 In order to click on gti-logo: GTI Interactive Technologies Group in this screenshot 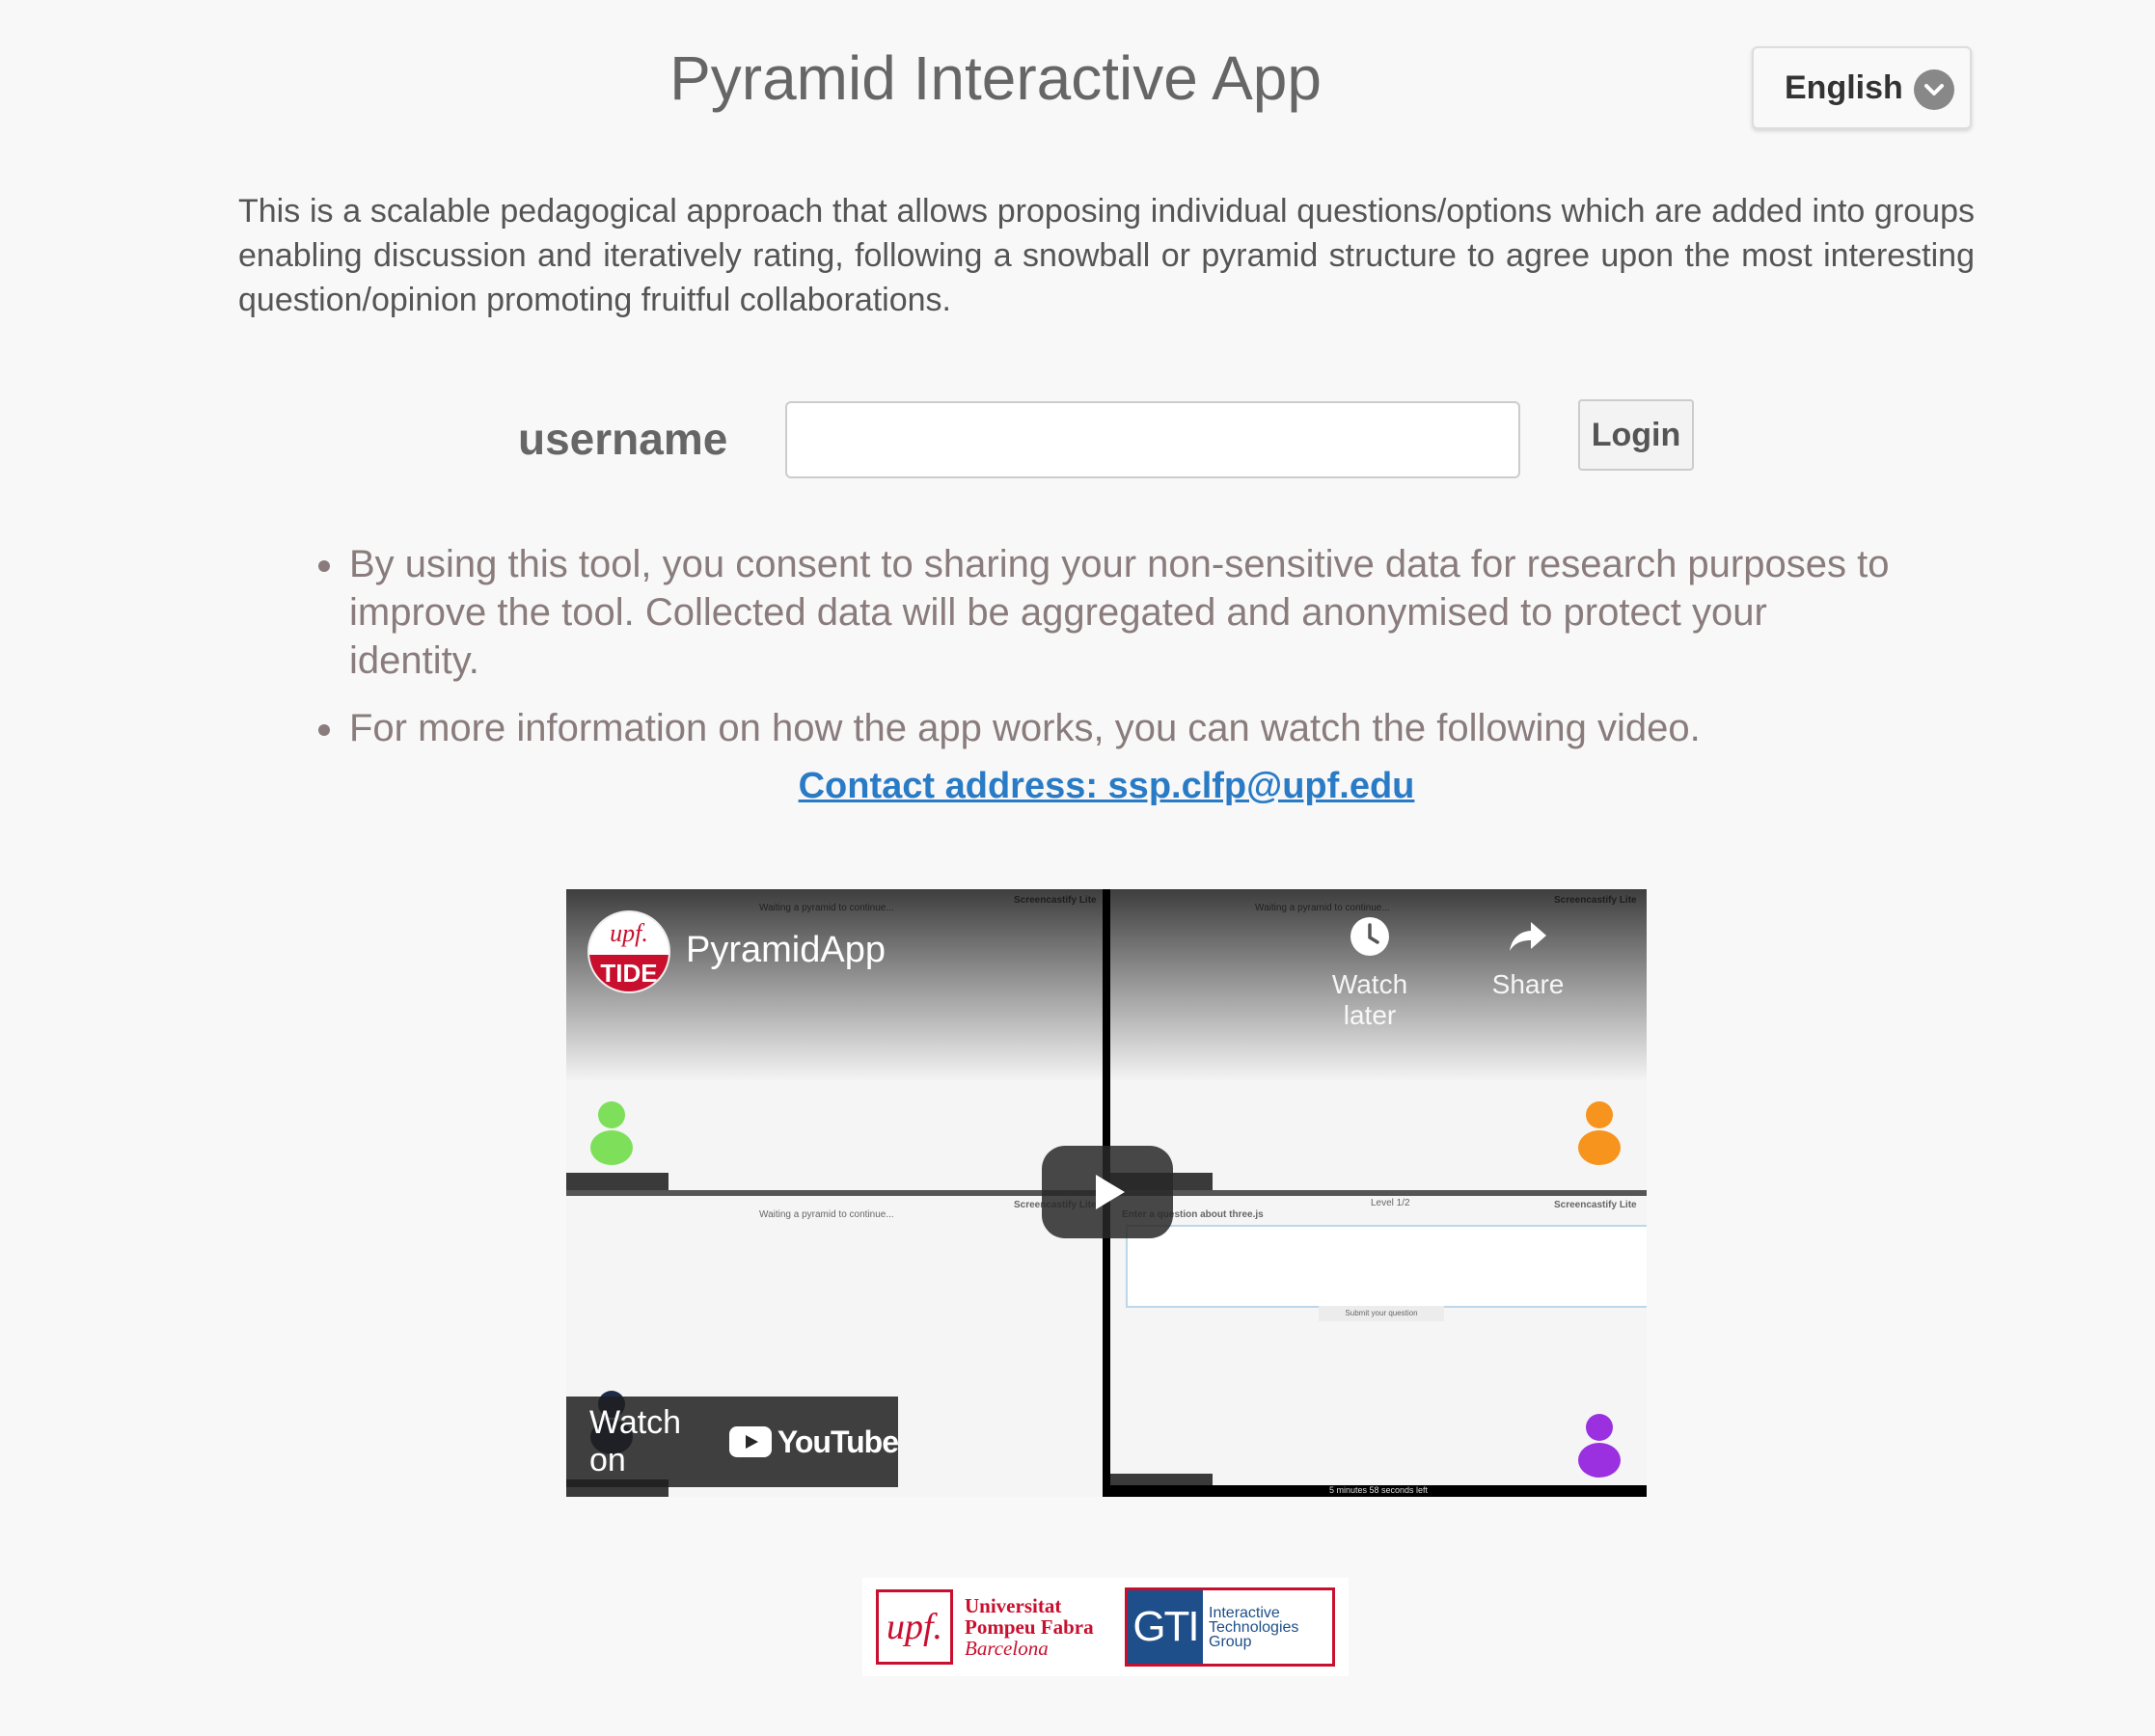, I will do `click(1230, 1627)`.